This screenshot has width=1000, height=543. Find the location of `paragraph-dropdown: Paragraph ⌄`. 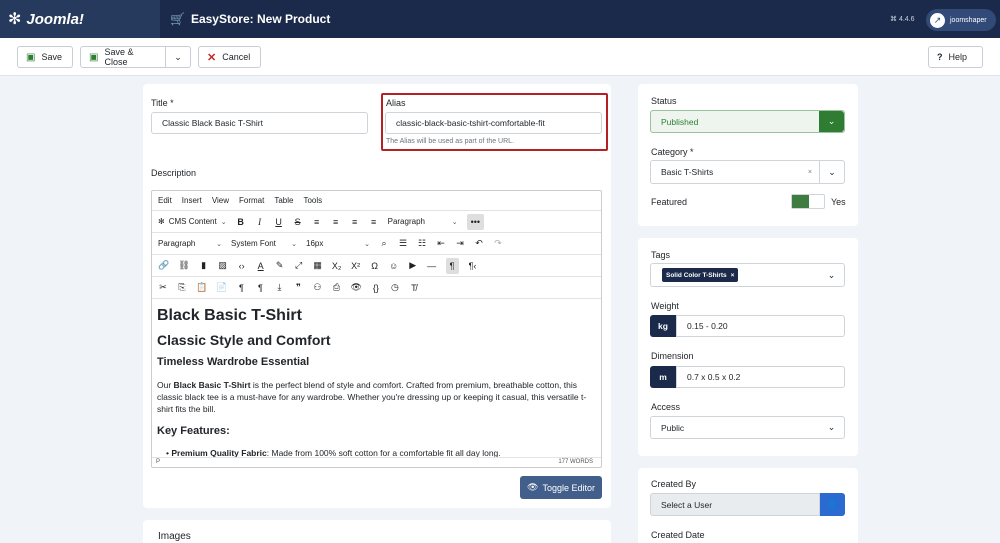

paragraph-dropdown: Paragraph ⌄ is located at coordinates (190, 243).